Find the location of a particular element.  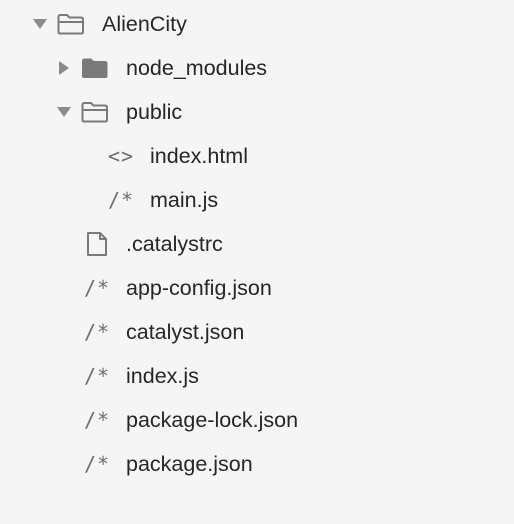

tree-item-public: public is located at coordinates (257, 112).